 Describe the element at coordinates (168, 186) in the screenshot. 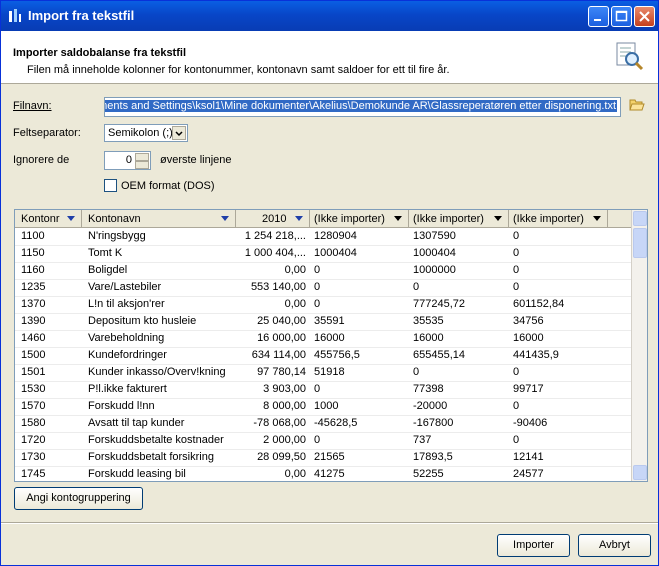

I see `oem-label: OEM format (DOS)` at that location.